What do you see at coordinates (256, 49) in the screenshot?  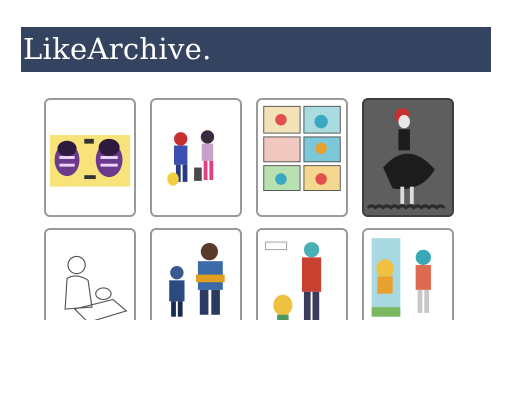 I see `site-header: LikeArchive.` at bounding box center [256, 49].